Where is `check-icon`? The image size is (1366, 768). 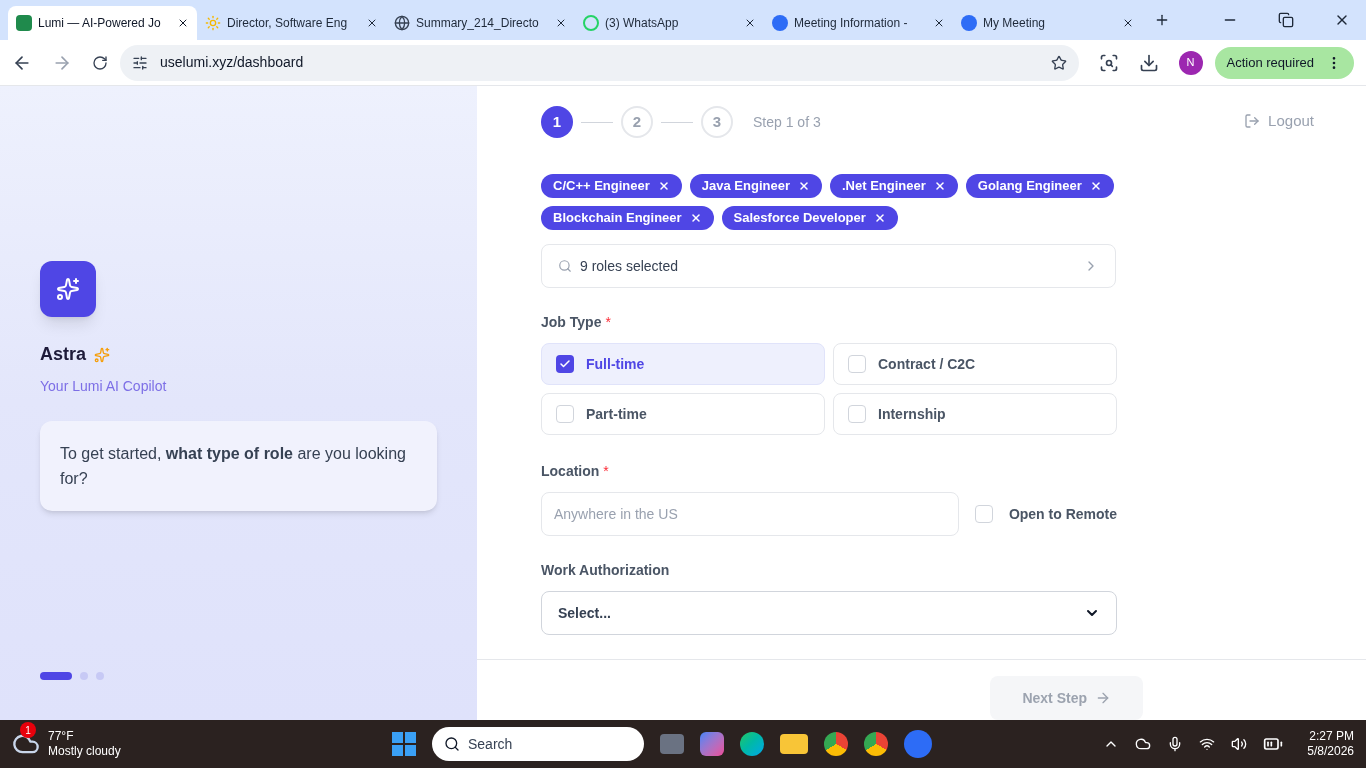
check-icon is located at coordinates (565, 364).